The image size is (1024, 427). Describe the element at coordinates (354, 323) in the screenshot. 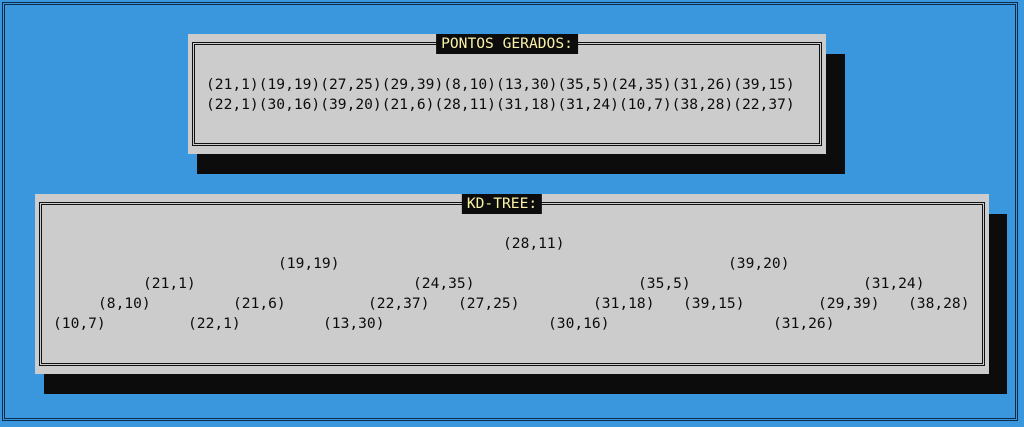

I see `tree-node-lrll: (13,30)` at that location.